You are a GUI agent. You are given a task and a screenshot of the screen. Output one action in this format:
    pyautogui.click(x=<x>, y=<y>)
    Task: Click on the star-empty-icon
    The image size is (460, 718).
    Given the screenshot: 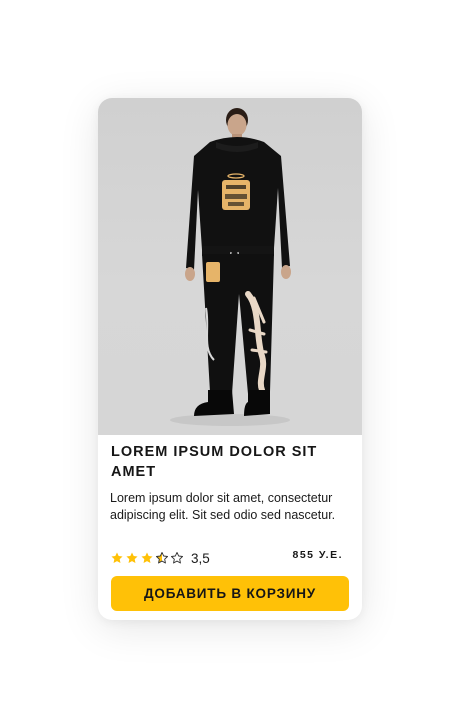 What is the action you would take?
    pyautogui.click(x=177, y=557)
    